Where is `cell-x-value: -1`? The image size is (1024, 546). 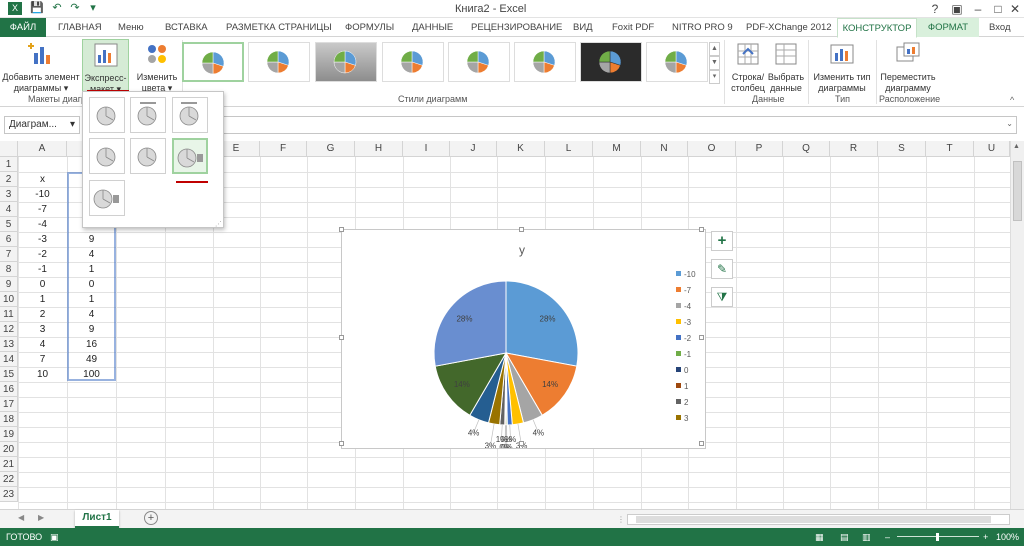 cell-x-value: -1 is located at coordinates (42, 269).